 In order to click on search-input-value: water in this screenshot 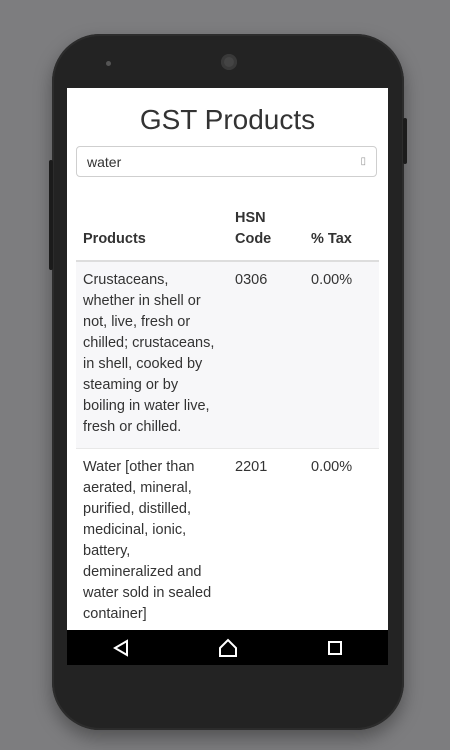, I will do `click(104, 162)`.